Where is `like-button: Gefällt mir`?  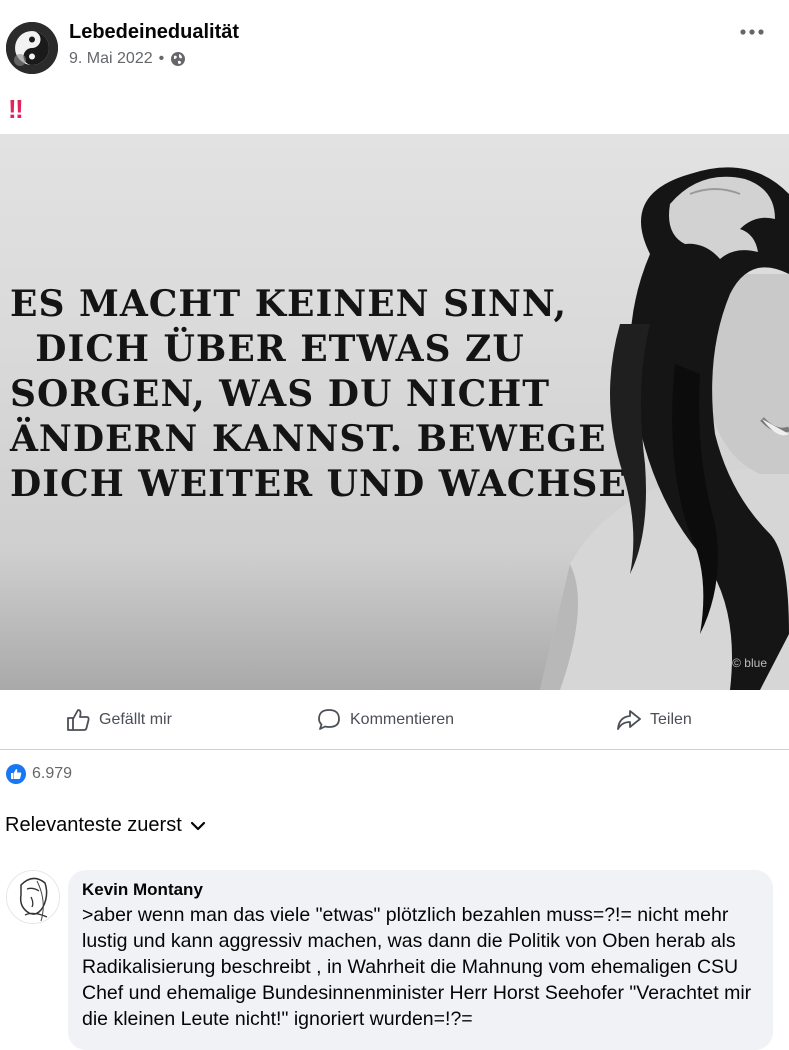
like-button: Gefällt mir is located at coordinates (118, 720).